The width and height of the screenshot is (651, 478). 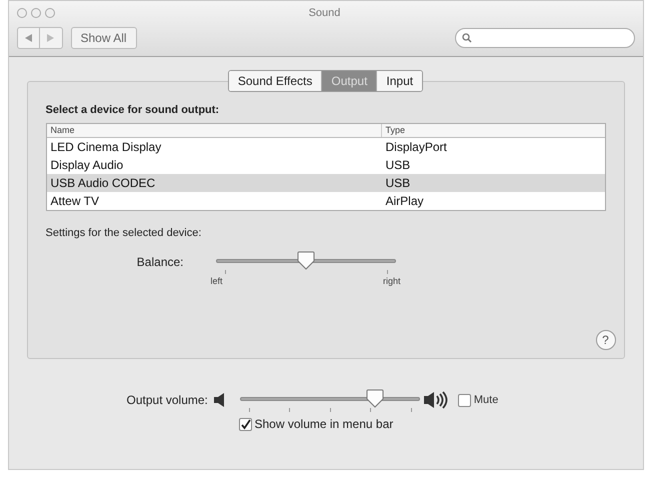 What do you see at coordinates (160, 262) in the screenshot?
I see `balance-label: Balance:` at bounding box center [160, 262].